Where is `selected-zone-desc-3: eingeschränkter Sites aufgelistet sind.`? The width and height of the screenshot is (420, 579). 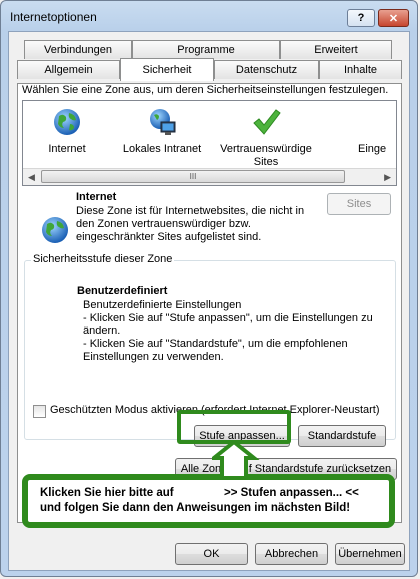 selected-zone-desc-3: eingeschränkter Sites aufgelistet sind. is located at coordinates (169, 237).